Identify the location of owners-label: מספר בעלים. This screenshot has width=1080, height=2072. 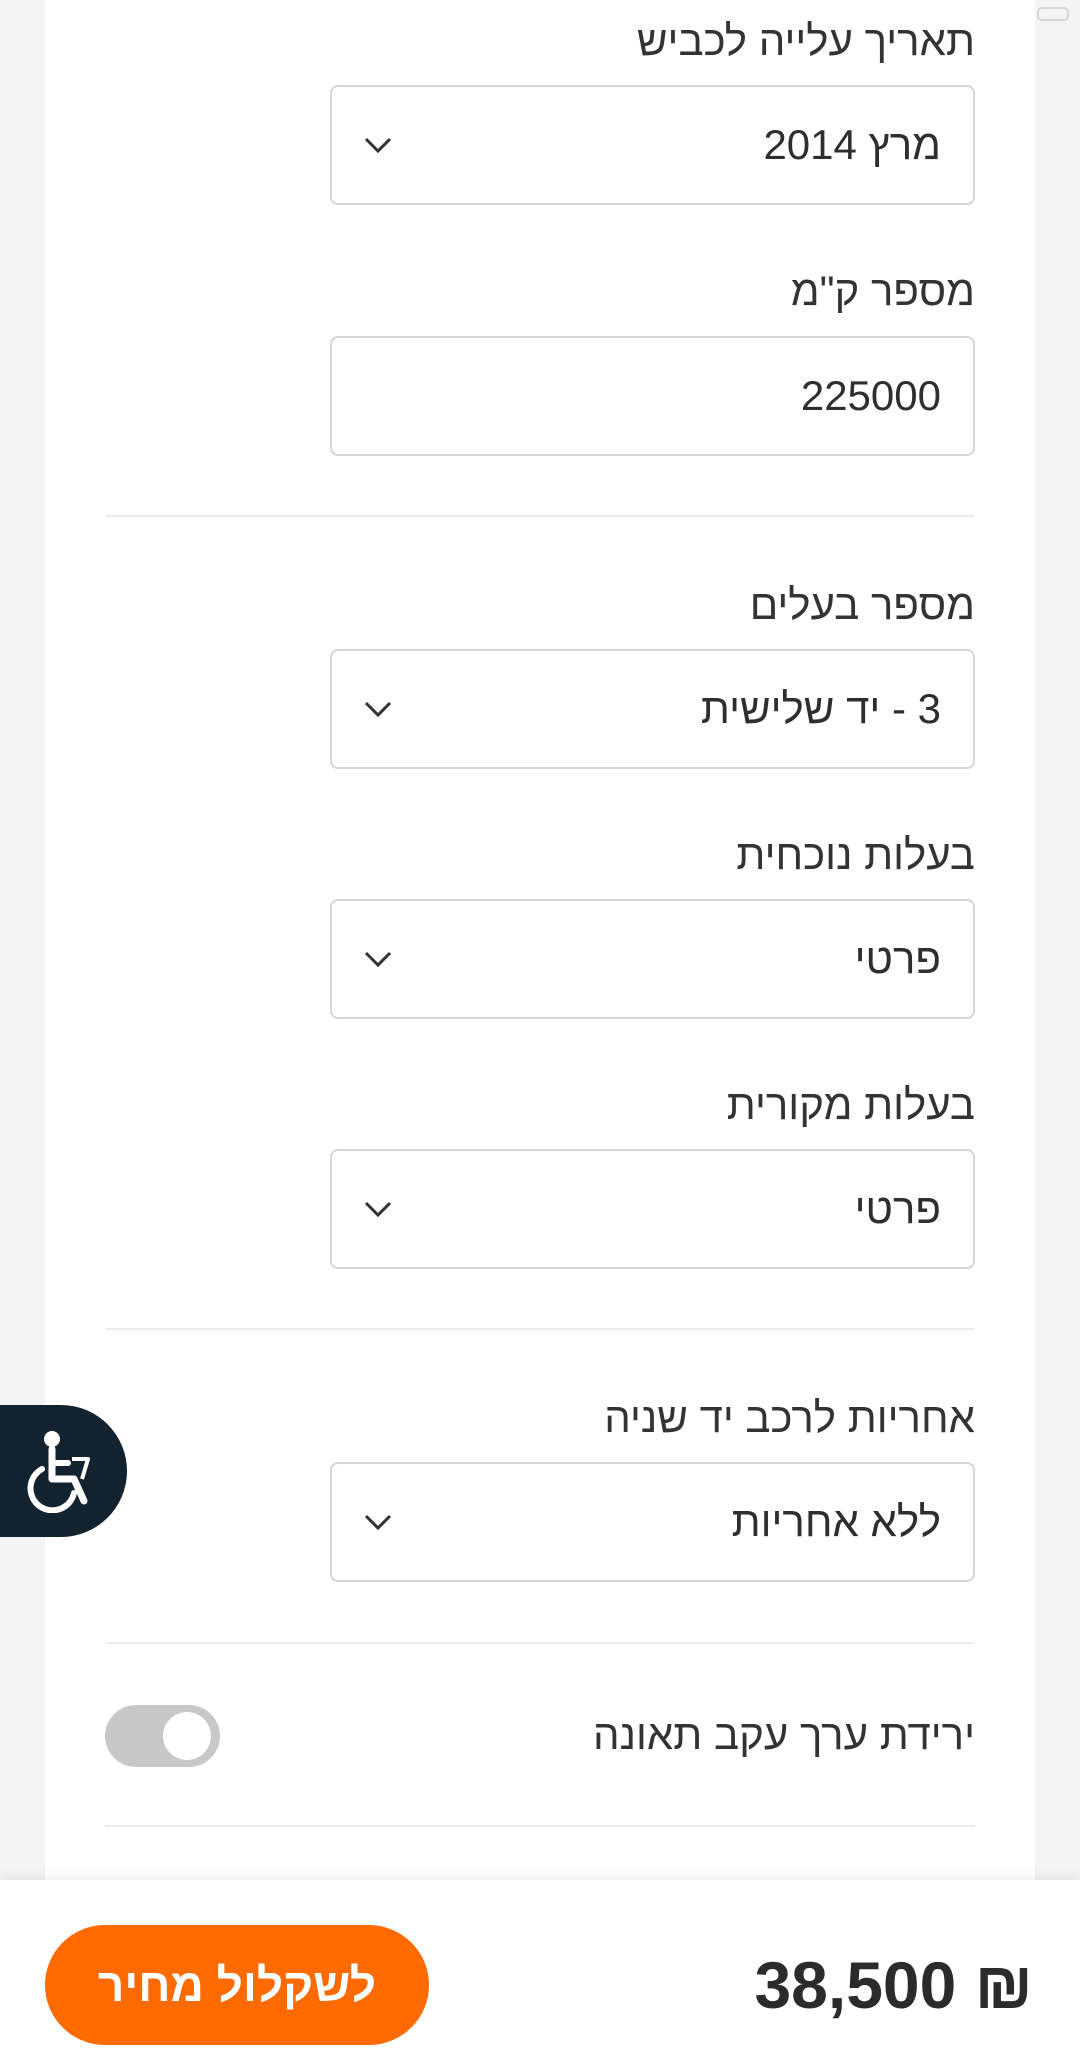
(862, 604).